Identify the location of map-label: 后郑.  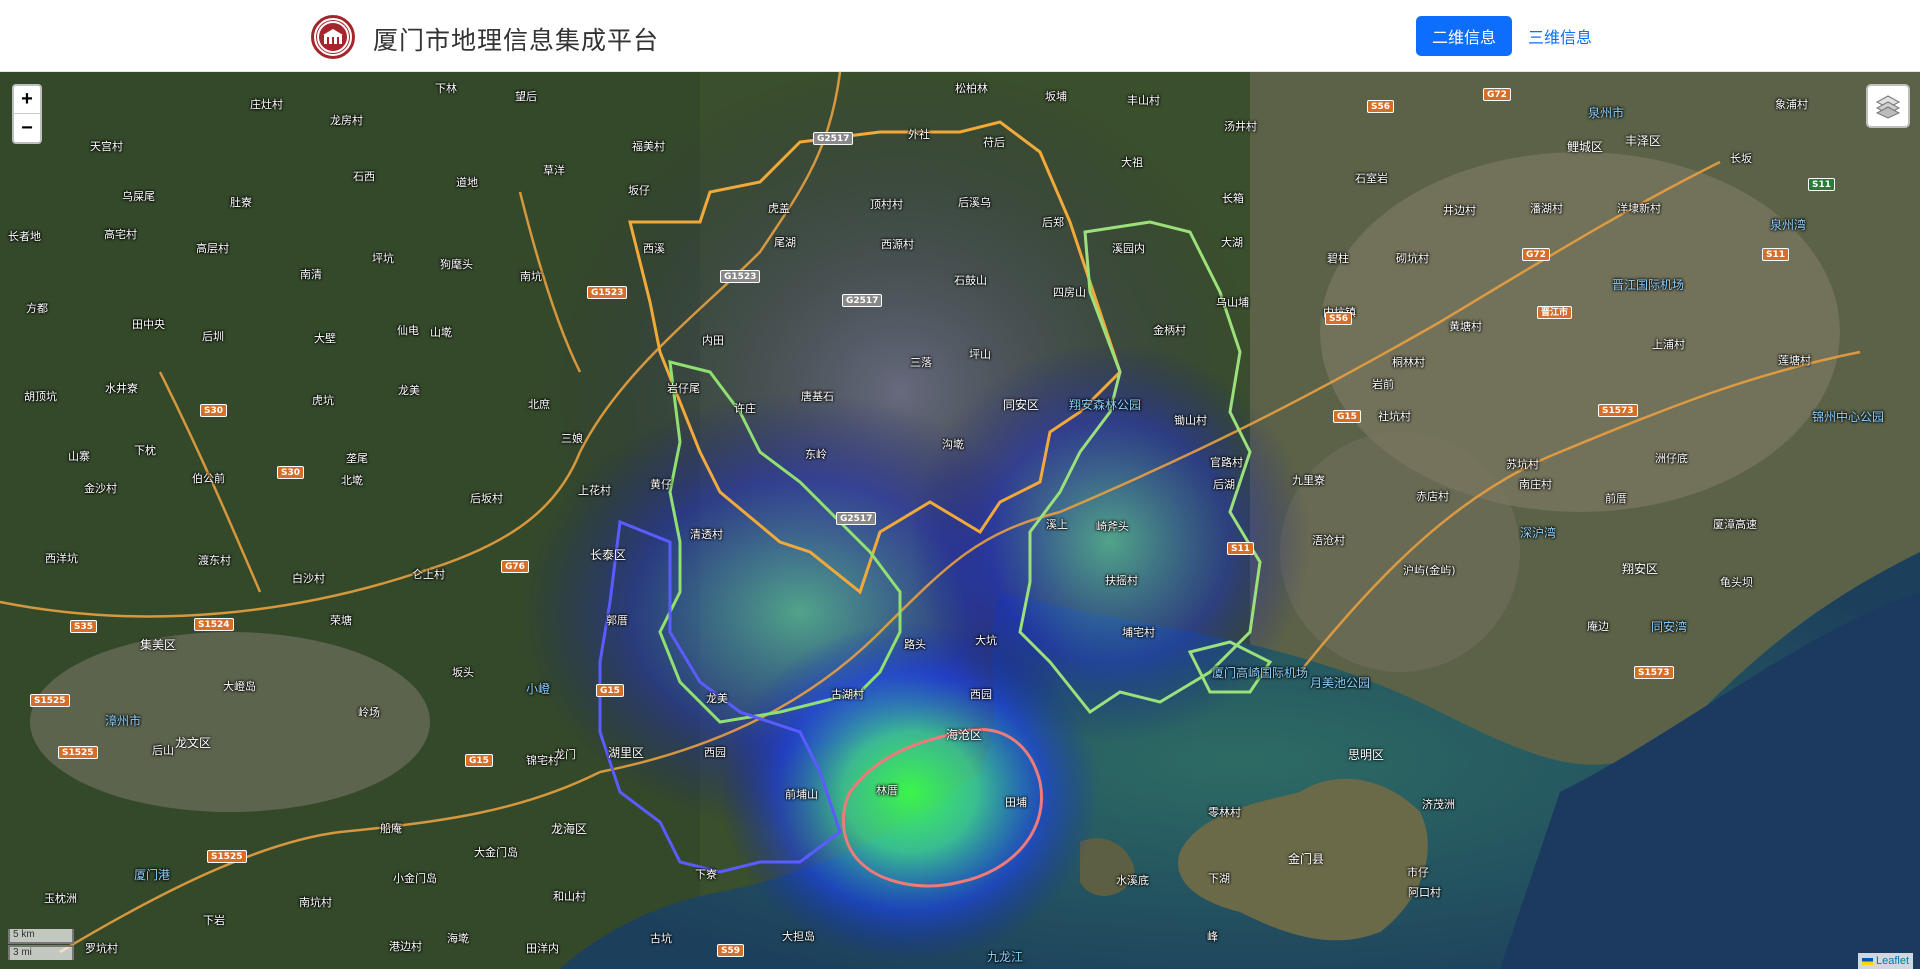
(1053, 222).